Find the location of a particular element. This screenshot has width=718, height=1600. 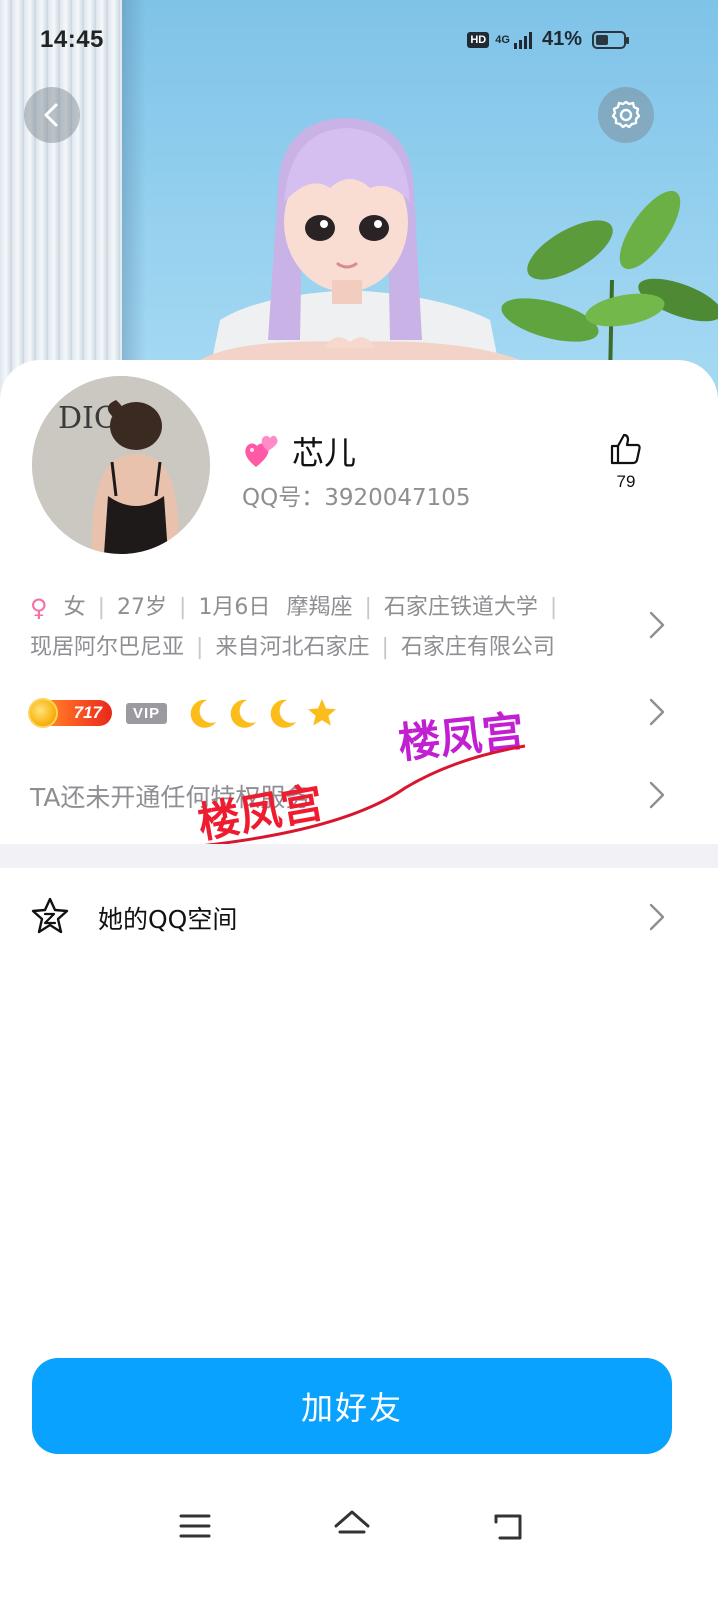

gear-icon is located at coordinates (626, 114).